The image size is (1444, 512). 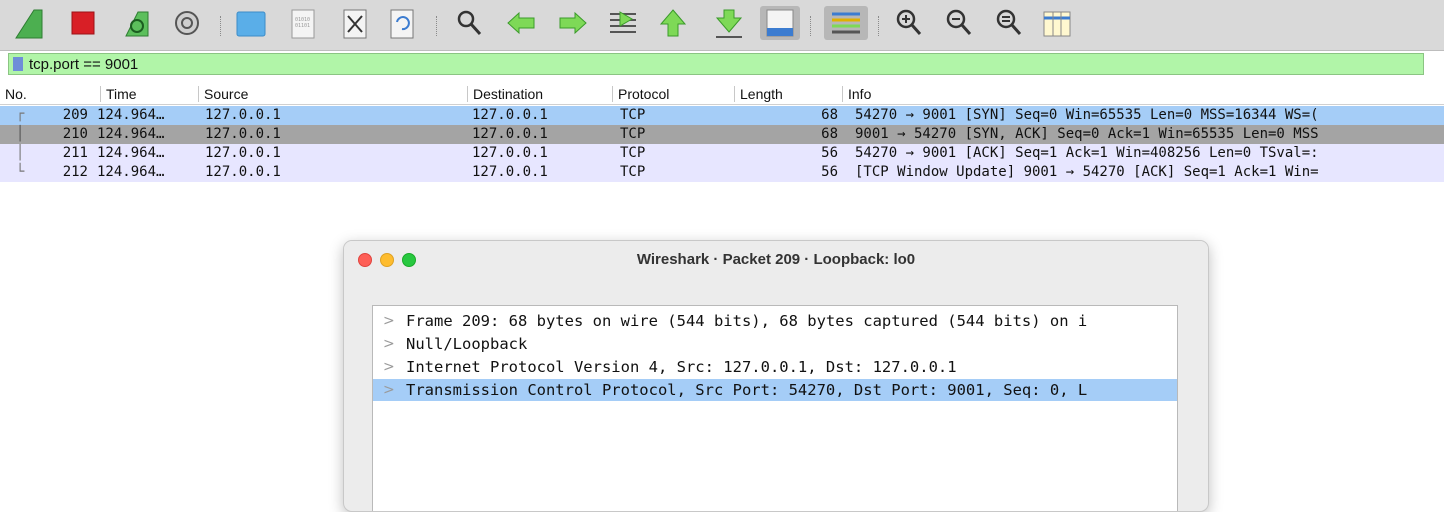 What do you see at coordinates (1143, 94) in the screenshot?
I see `column-header-info: Info` at bounding box center [1143, 94].